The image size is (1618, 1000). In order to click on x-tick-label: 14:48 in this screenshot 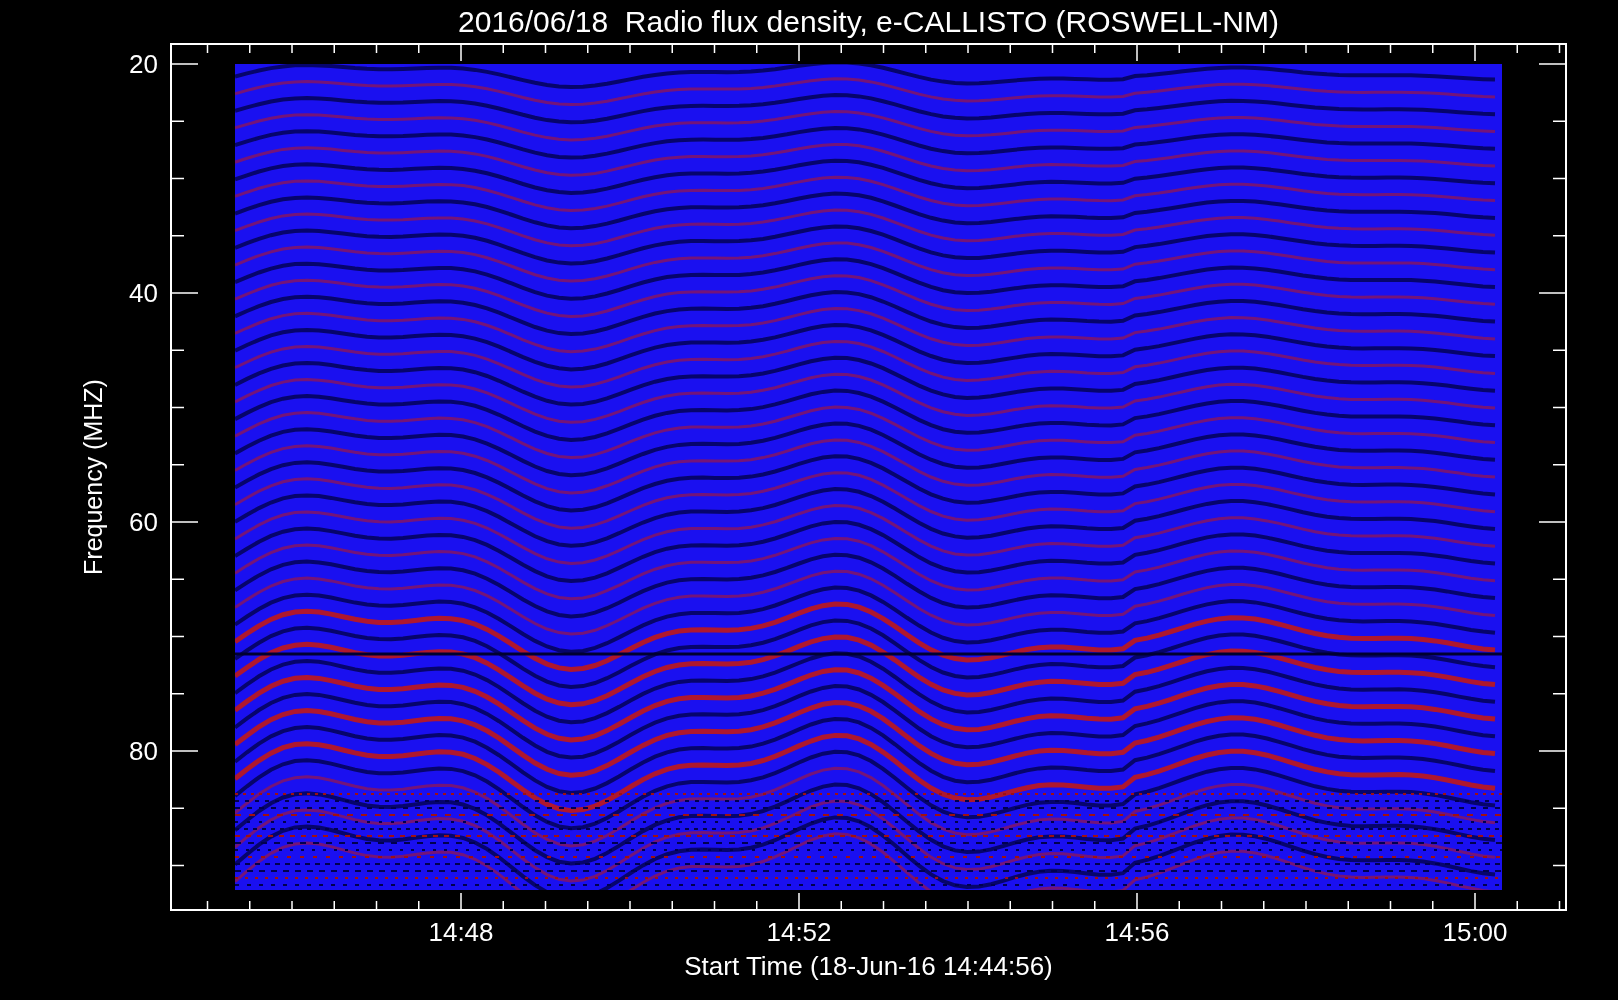, I will do `click(461, 932)`.